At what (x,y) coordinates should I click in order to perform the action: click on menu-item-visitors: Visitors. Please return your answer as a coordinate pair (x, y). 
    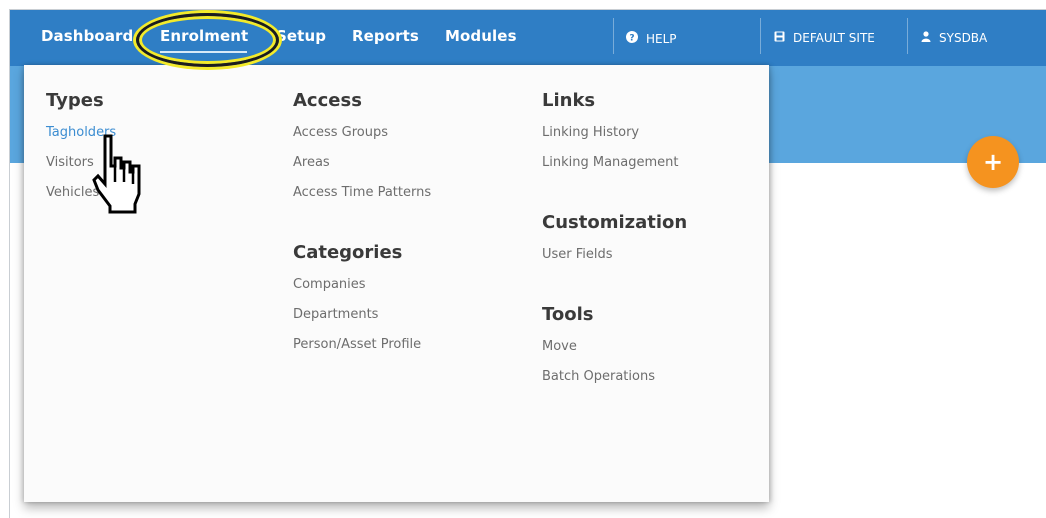
    Looking at the image, I should click on (70, 162).